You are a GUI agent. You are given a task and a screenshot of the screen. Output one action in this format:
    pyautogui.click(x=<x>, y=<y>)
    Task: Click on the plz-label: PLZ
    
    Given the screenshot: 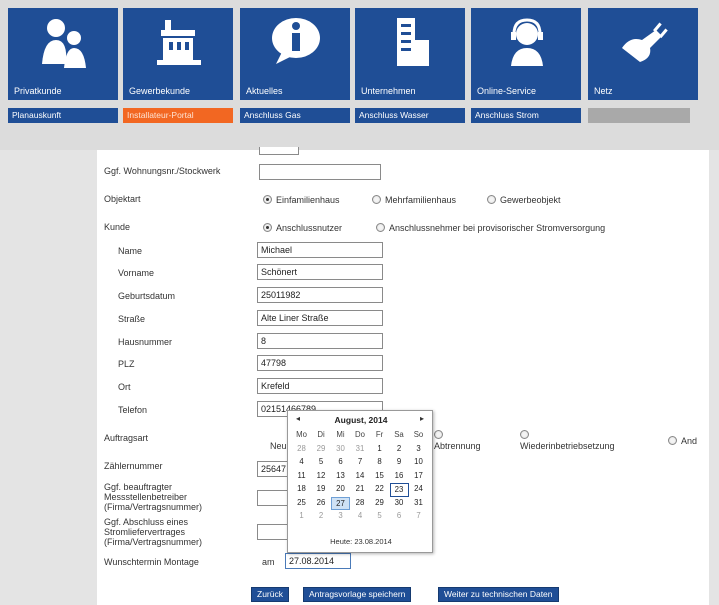 What is the action you would take?
    pyautogui.click(x=126, y=364)
    